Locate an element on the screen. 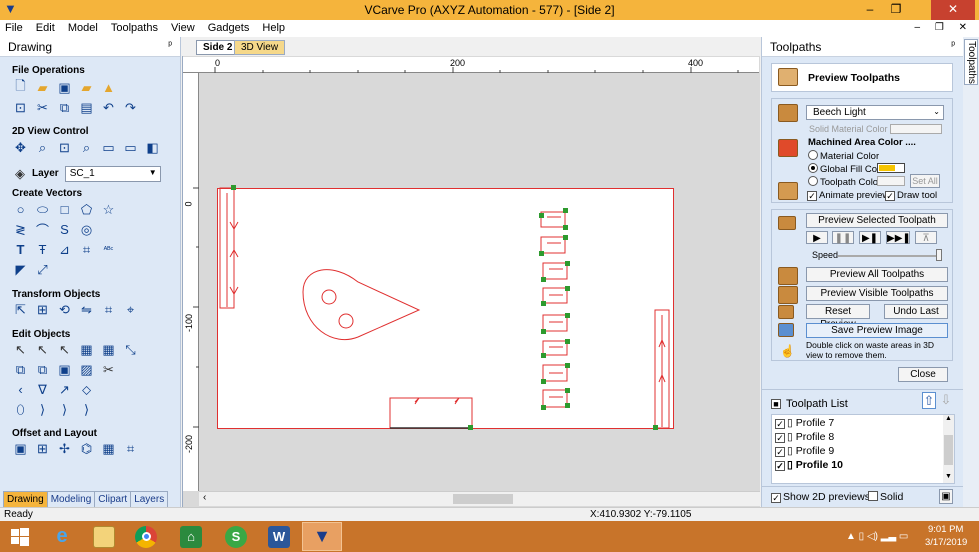 The image size is (979, 552). cut-icon: ✂ is located at coordinates (42, 107).